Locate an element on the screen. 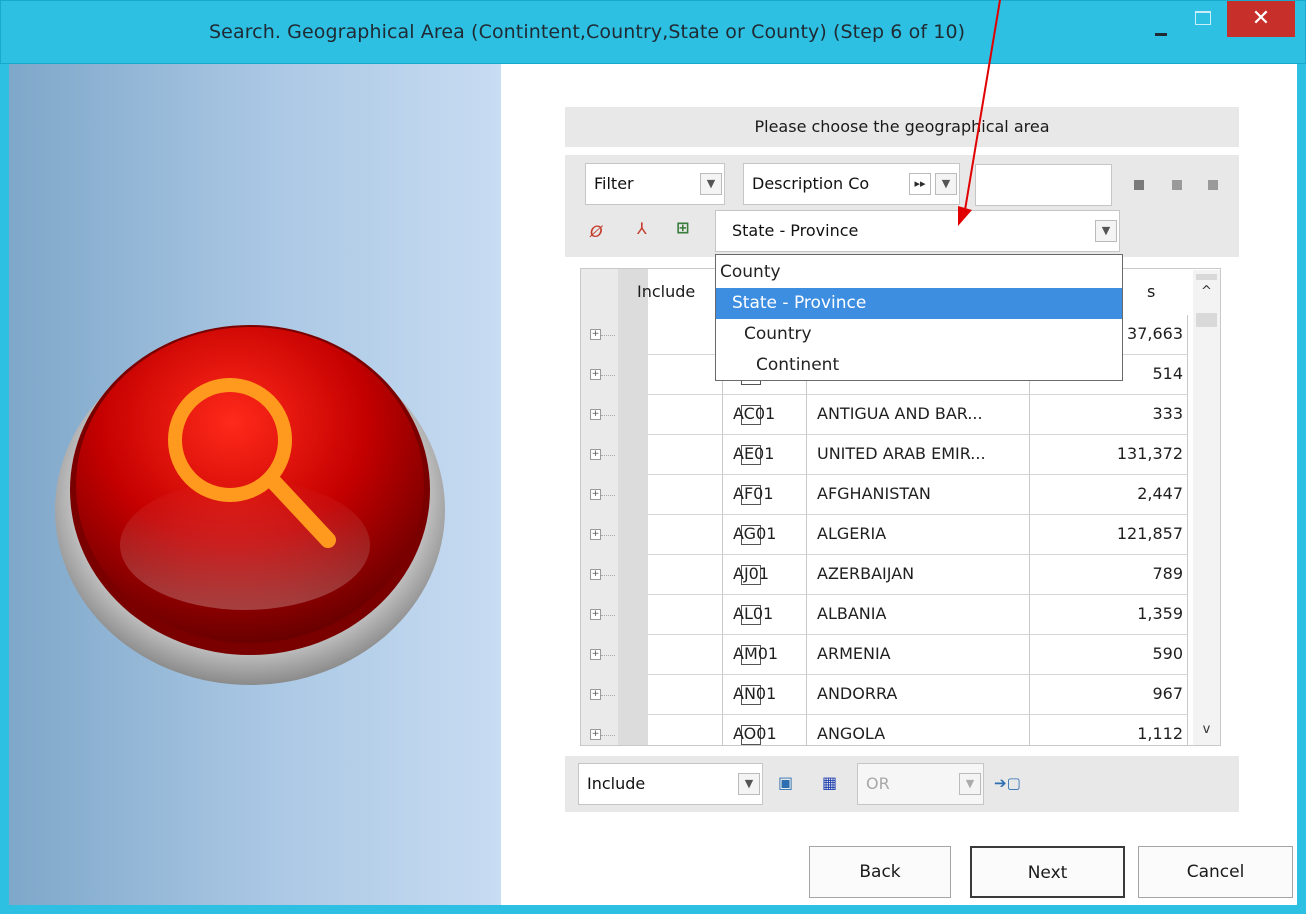 The image size is (1306, 914). close-icon: ✕ is located at coordinates (1261, 19).